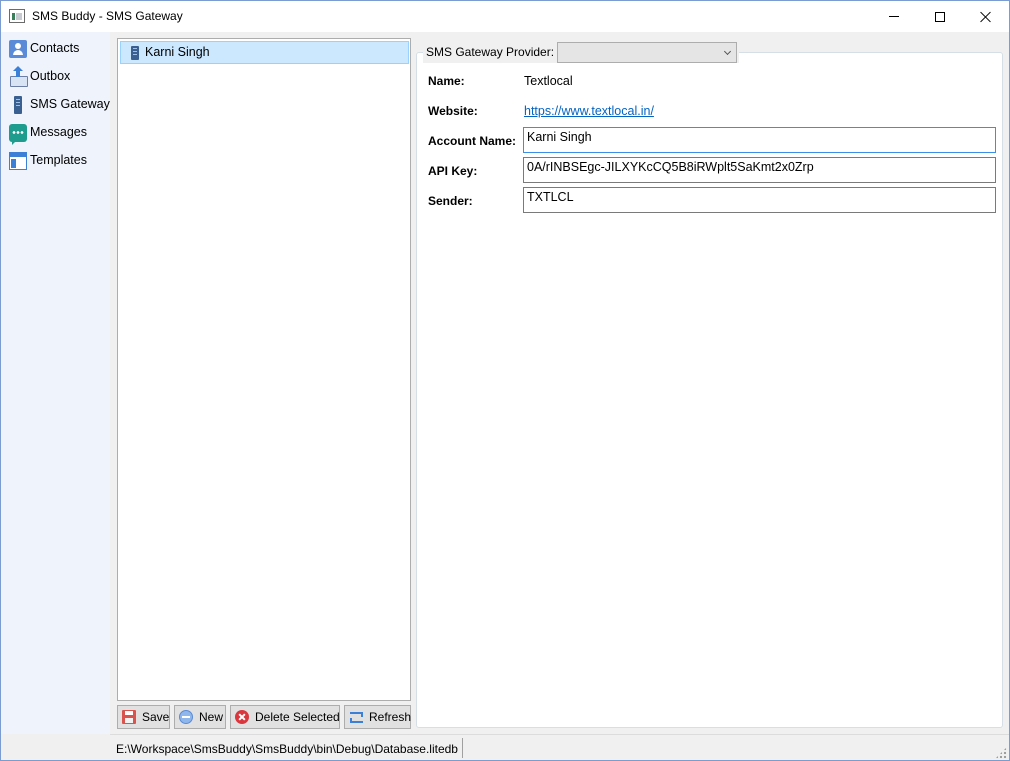  I want to click on sidebar-item-label: Templates, so click(58, 160).